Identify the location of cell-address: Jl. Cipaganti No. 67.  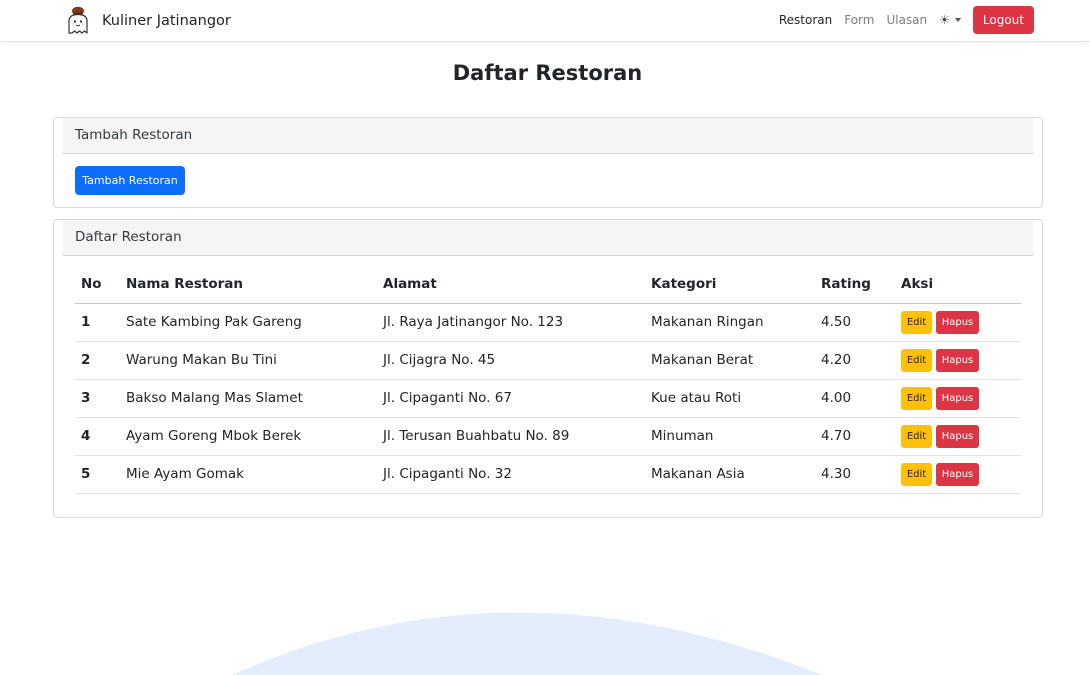
(511, 398).